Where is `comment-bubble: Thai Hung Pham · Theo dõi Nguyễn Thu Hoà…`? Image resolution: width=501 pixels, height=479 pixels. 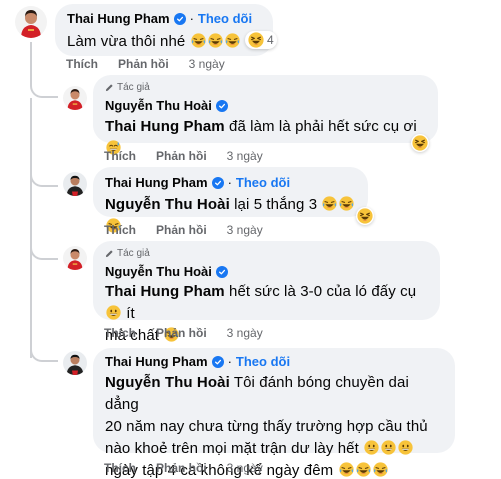
comment-bubble: Thai Hung Pham · Theo dõi Nguyễn Thu Hoà… is located at coordinates (230, 192).